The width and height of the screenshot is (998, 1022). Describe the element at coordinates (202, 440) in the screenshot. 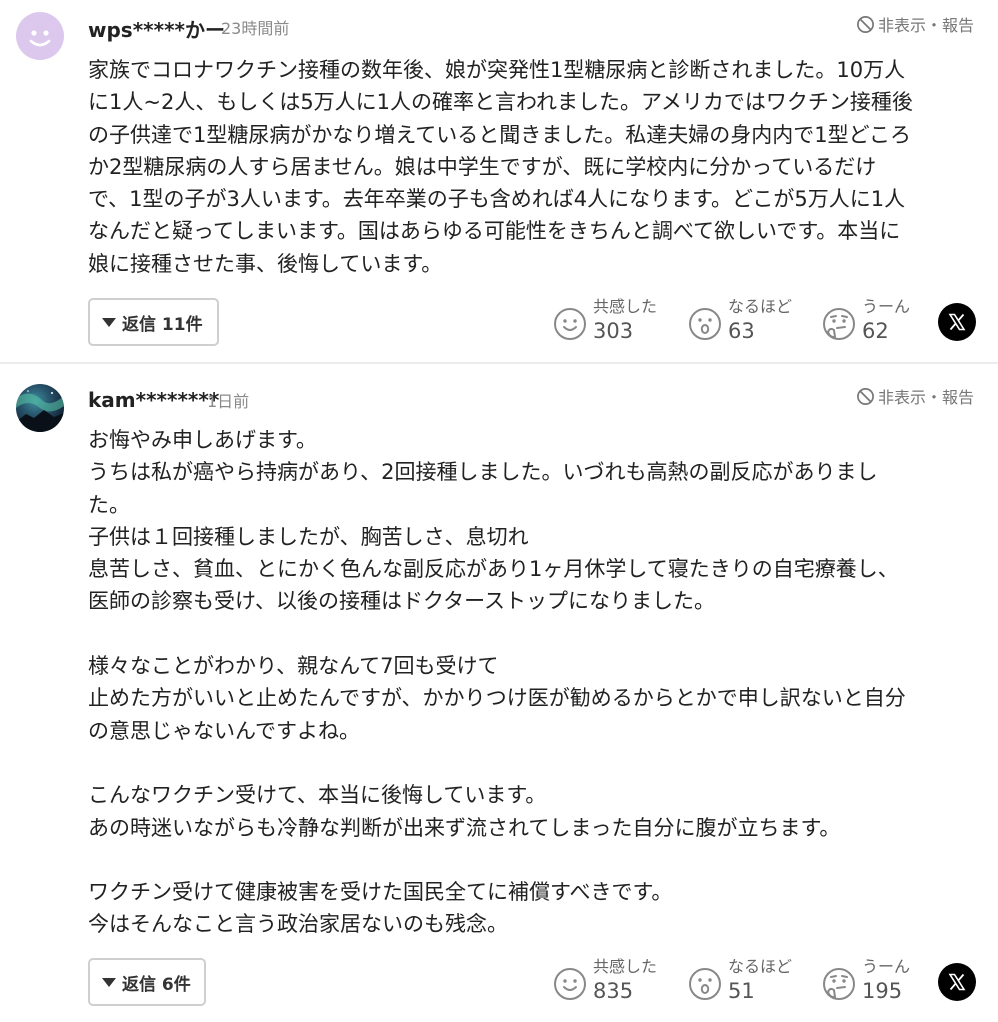

I see `comment-line: お悔やみ申しあげます。` at that location.